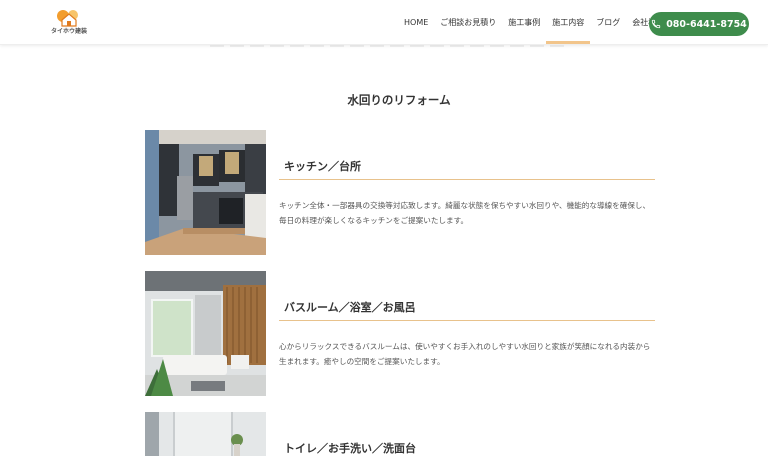 The width and height of the screenshot is (768, 461). I want to click on page-title: 水回りのリフォーム, so click(399, 100).